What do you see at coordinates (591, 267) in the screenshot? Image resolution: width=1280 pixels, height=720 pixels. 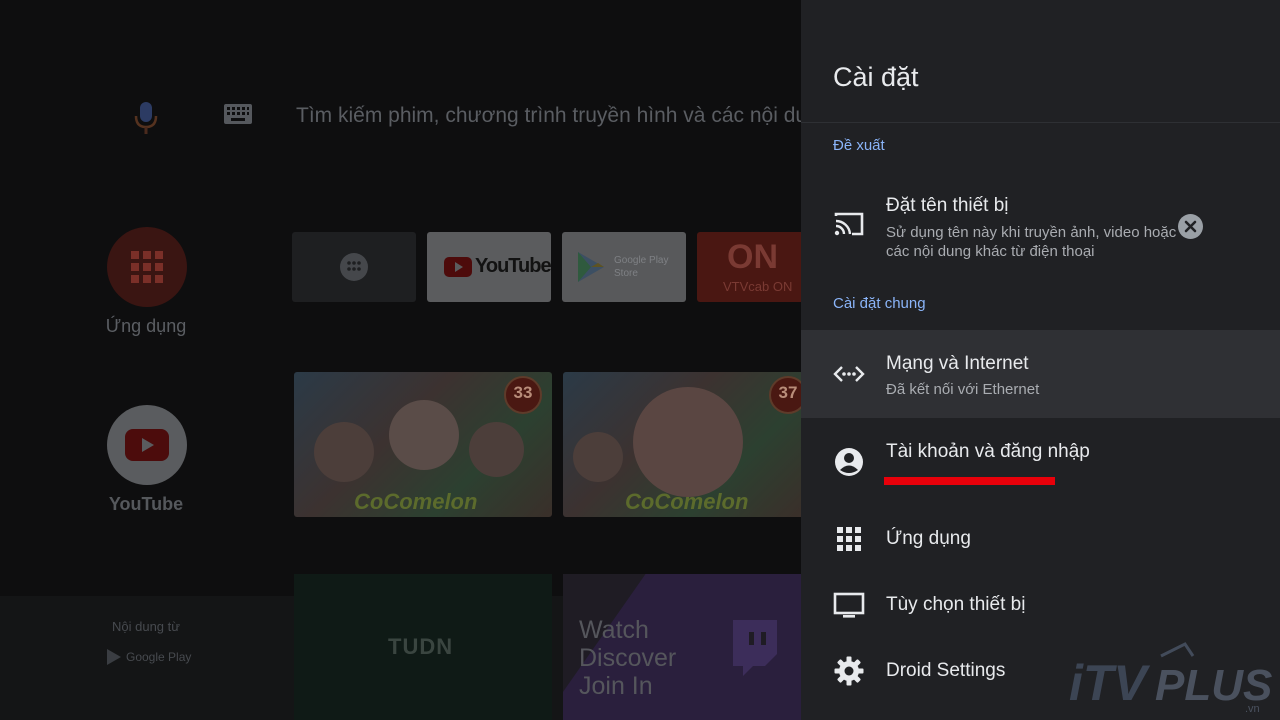 I see `play-store-icon` at bounding box center [591, 267].